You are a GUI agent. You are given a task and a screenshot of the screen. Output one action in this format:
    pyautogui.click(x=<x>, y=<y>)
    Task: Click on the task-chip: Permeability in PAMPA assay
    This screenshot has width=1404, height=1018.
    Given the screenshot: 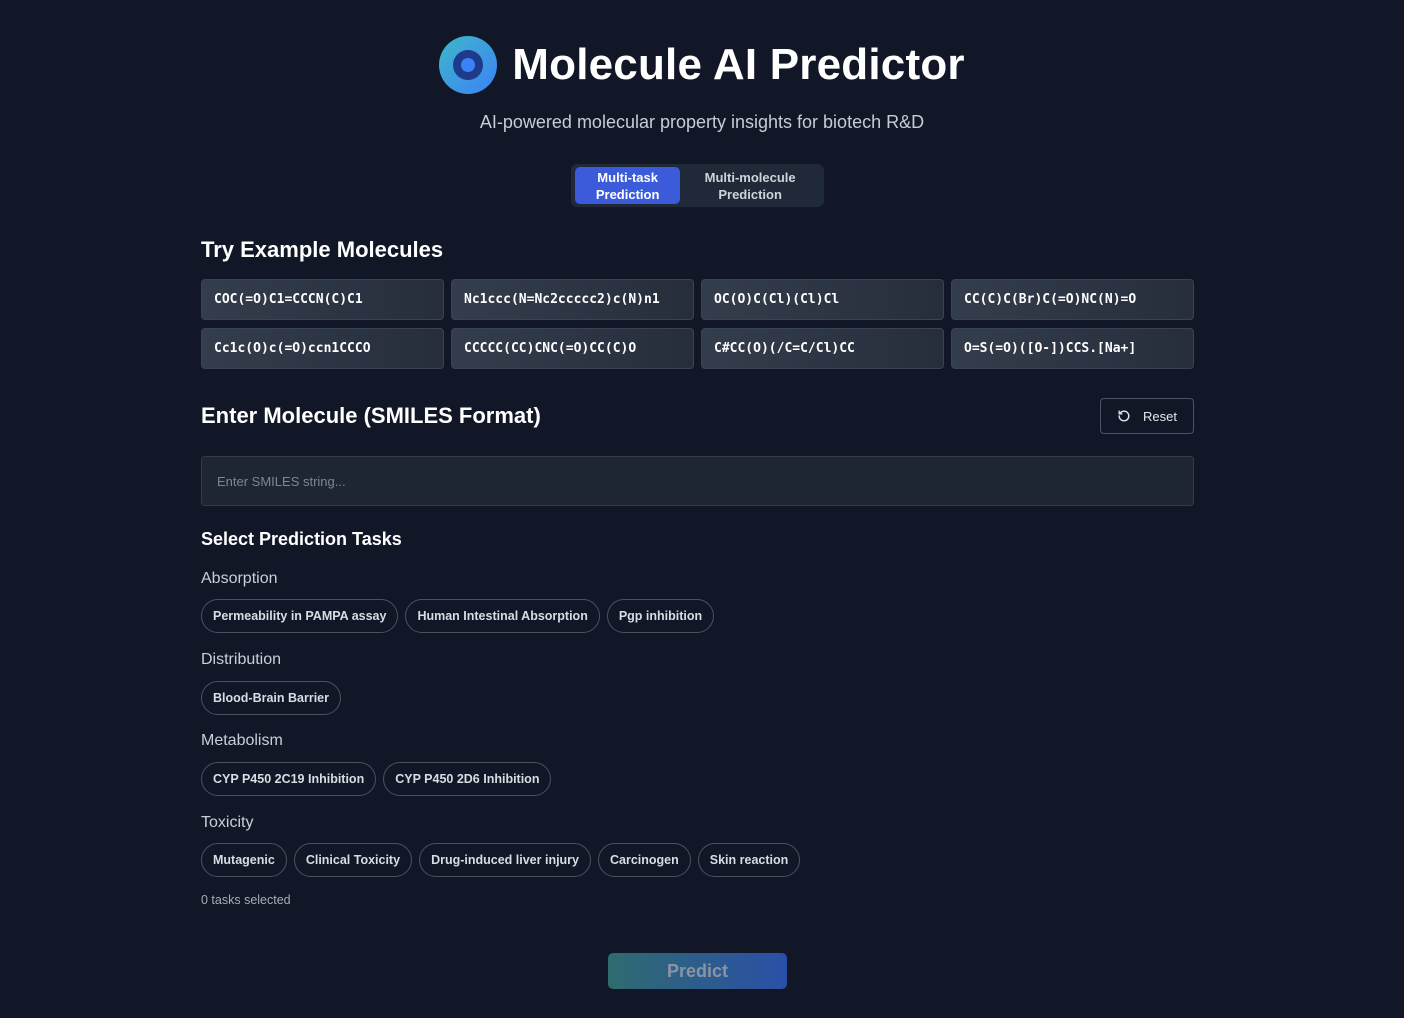 What is the action you would take?
    pyautogui.click(x=300, y=616)
    